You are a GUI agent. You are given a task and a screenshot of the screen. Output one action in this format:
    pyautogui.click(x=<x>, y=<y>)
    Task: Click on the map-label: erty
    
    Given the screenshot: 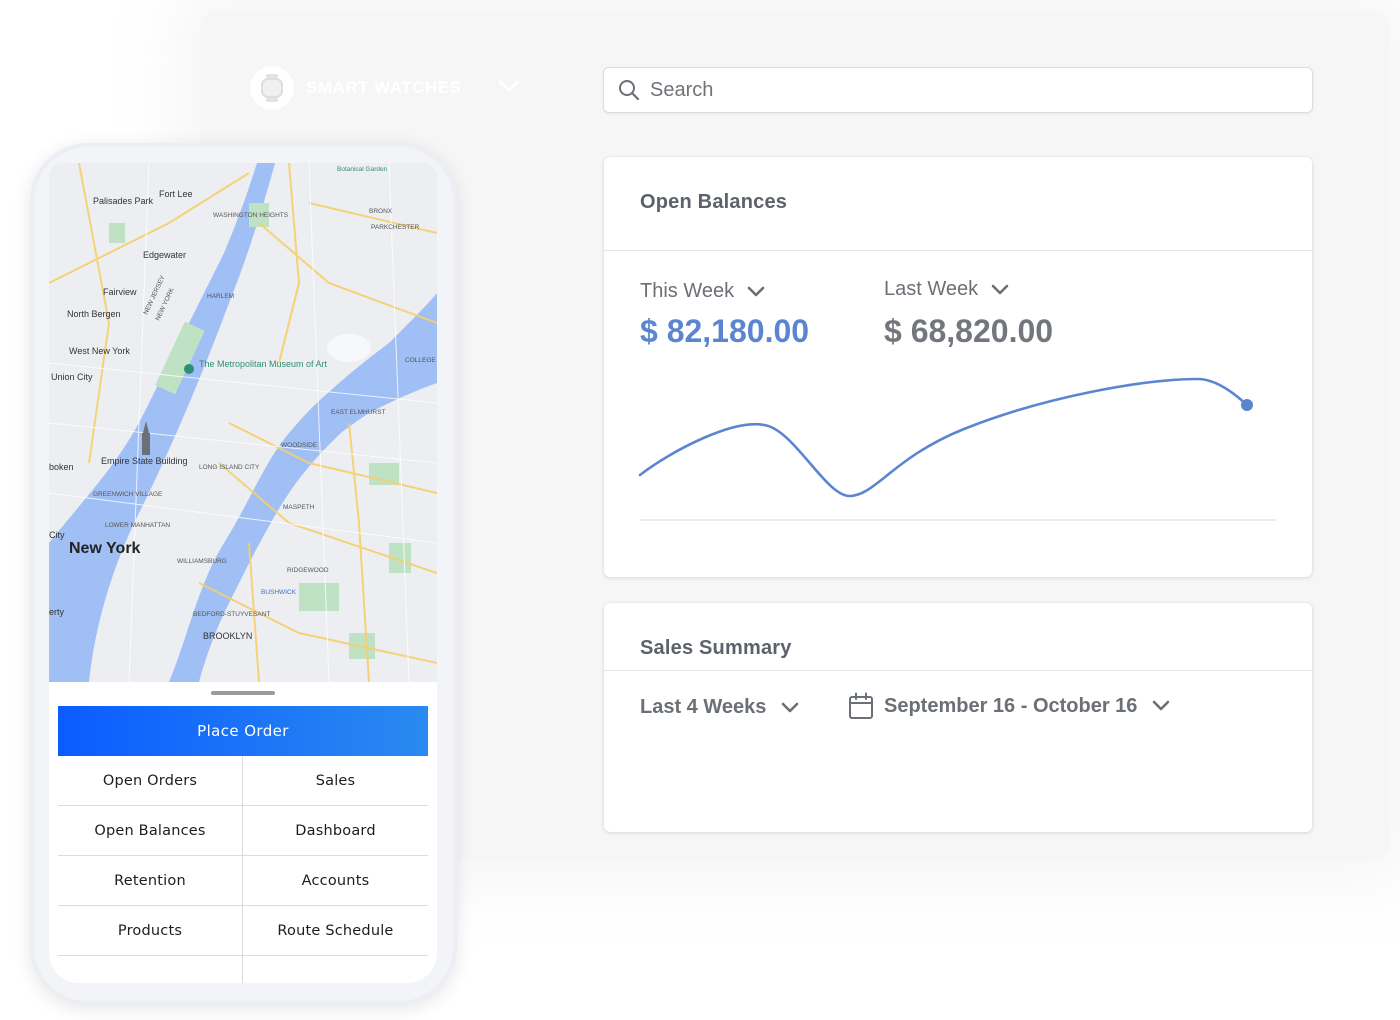 What is the action you would take?
    pyautogui.click(x=57, y=612)
    